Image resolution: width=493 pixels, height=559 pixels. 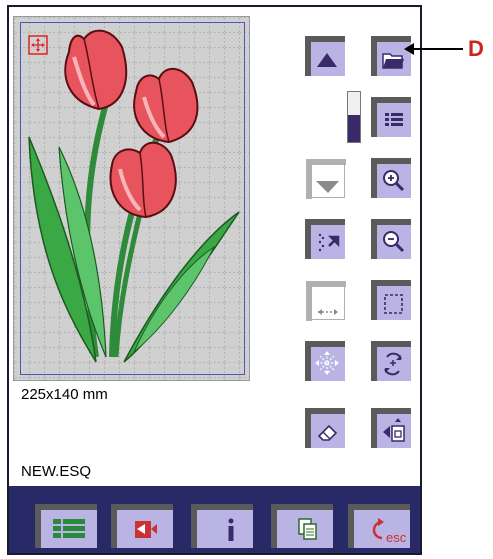 What do you see at coordinates (64, 394) in the screenshot?
I see `design-size-text: 225x140 mm` at bounding box center [64, 394].